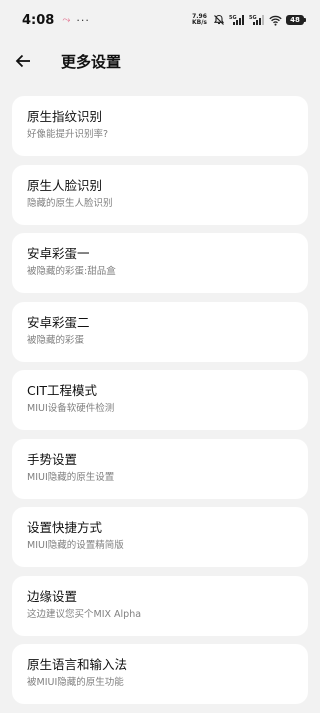 The height and width of the screenshot is (713, 320). What do you see at coordinates (70, 203) in the screenshot?
I see `list-item-subtitle: 隐藏的原生人脸识别` at bounding box center [70, 203].